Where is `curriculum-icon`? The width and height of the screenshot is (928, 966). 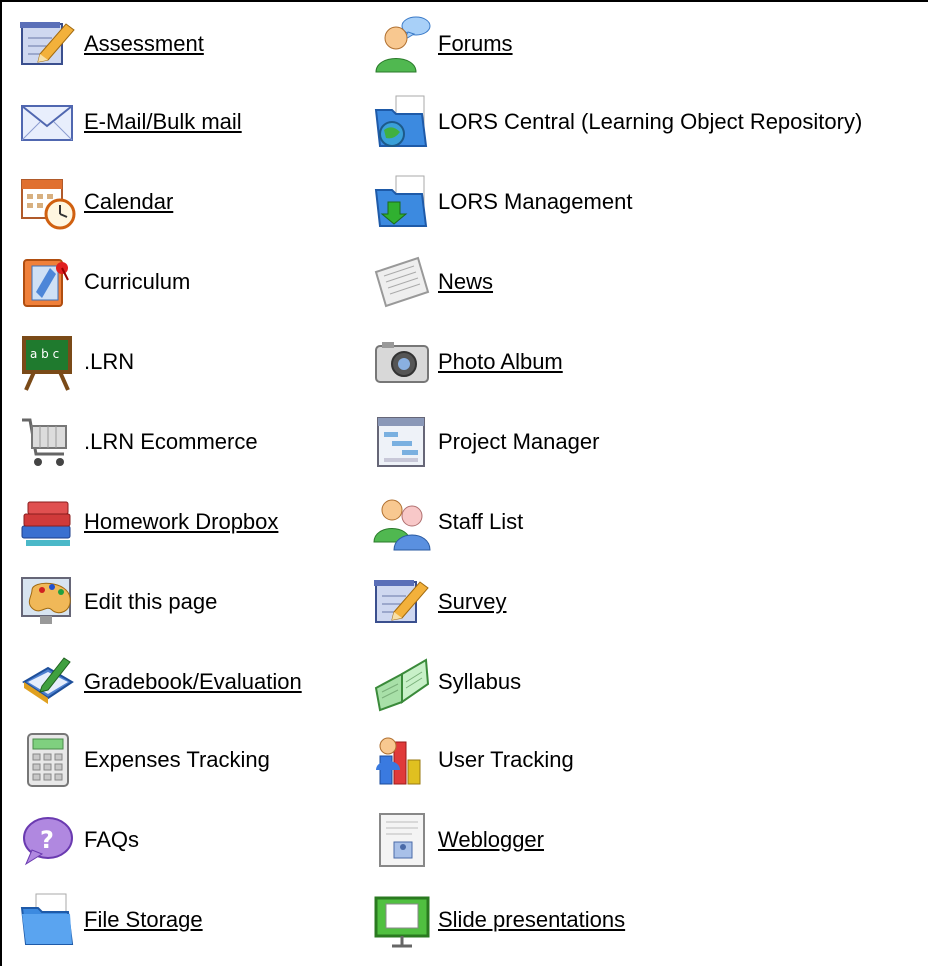 curriculum-icon is located at coordinates (48, 282).